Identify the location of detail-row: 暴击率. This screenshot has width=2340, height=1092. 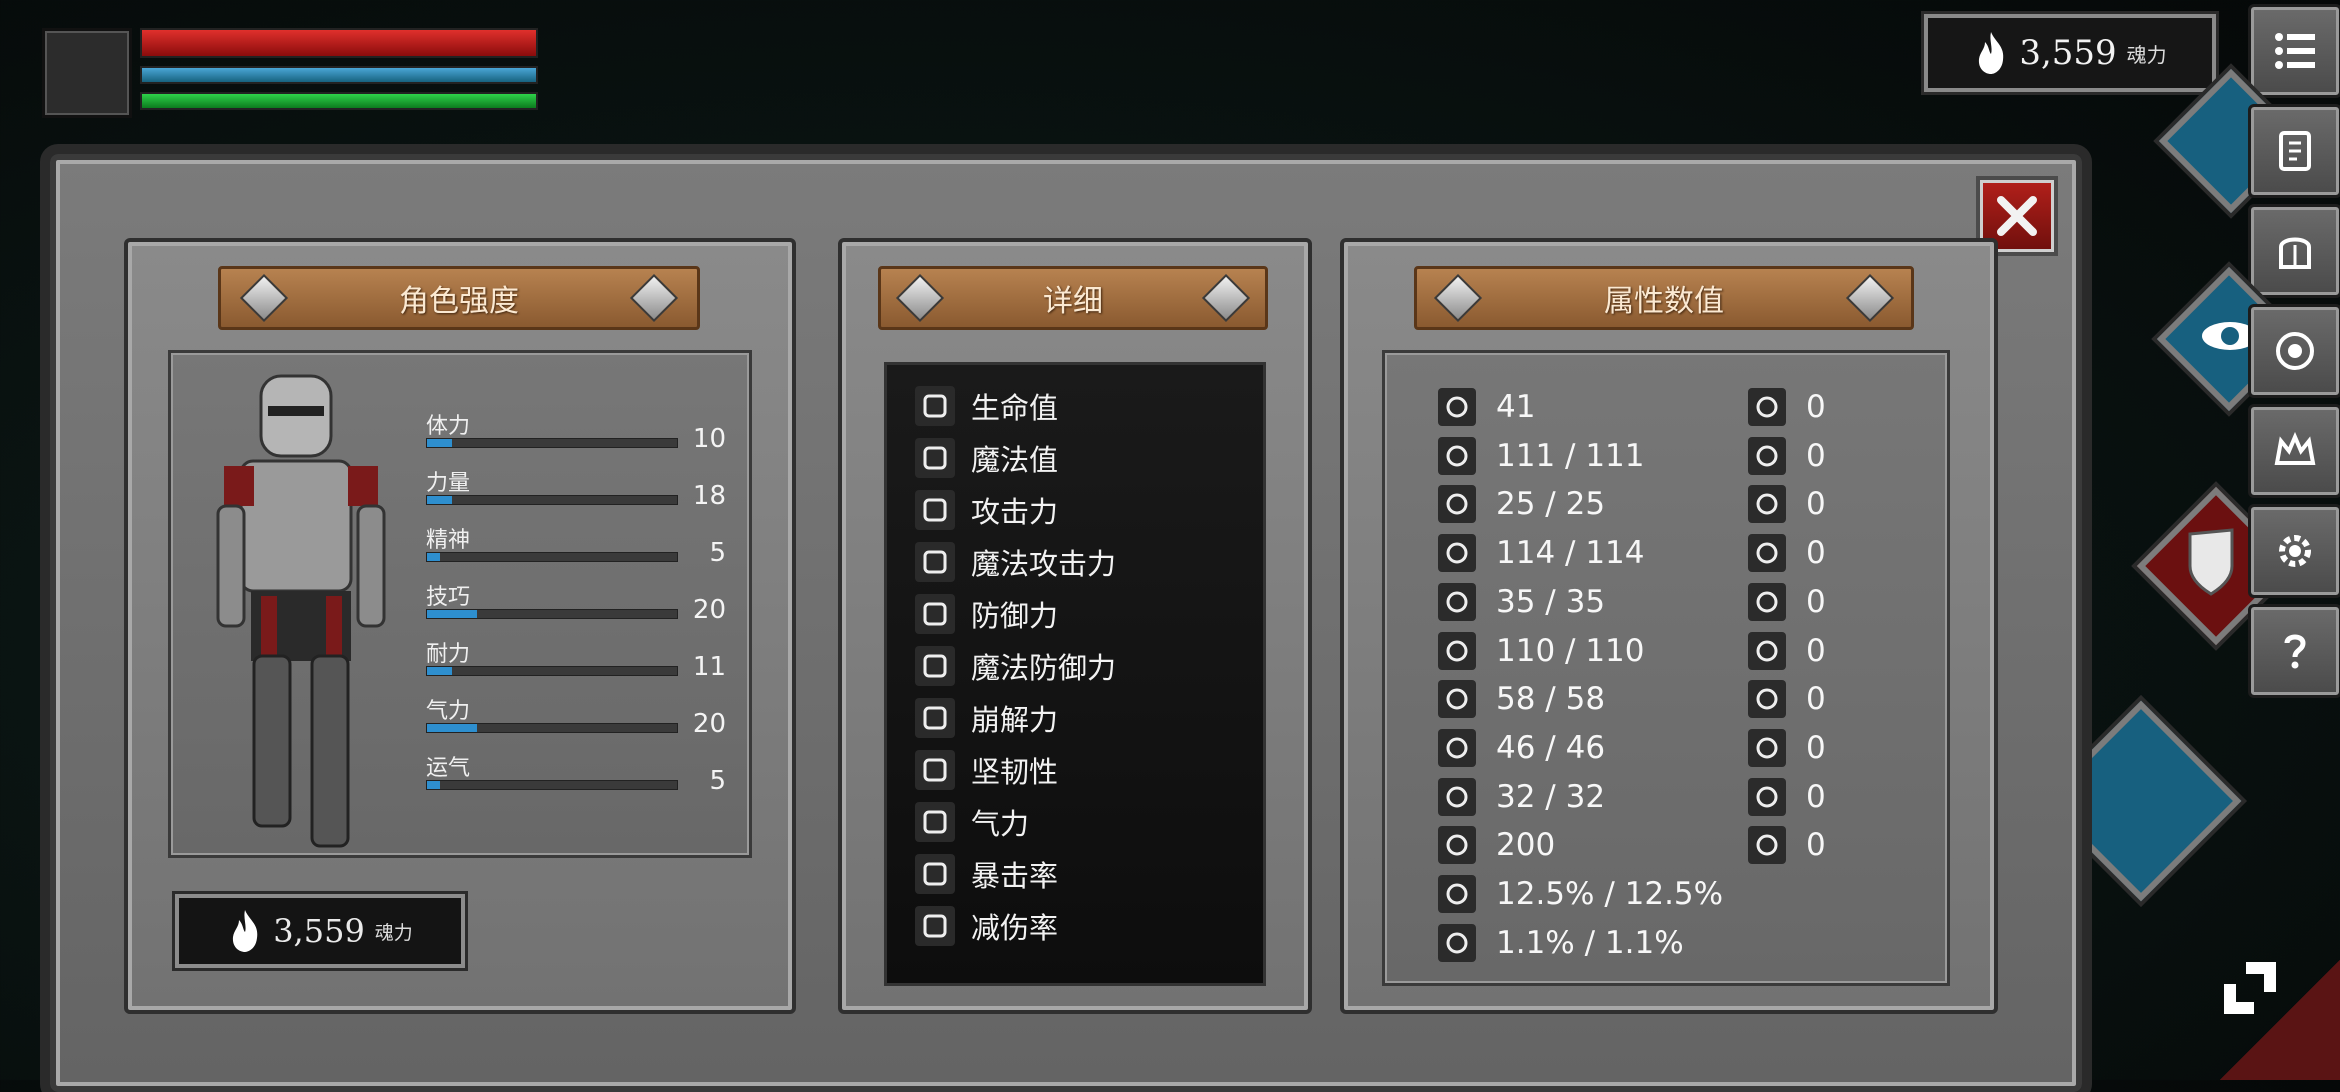
(986, 874).